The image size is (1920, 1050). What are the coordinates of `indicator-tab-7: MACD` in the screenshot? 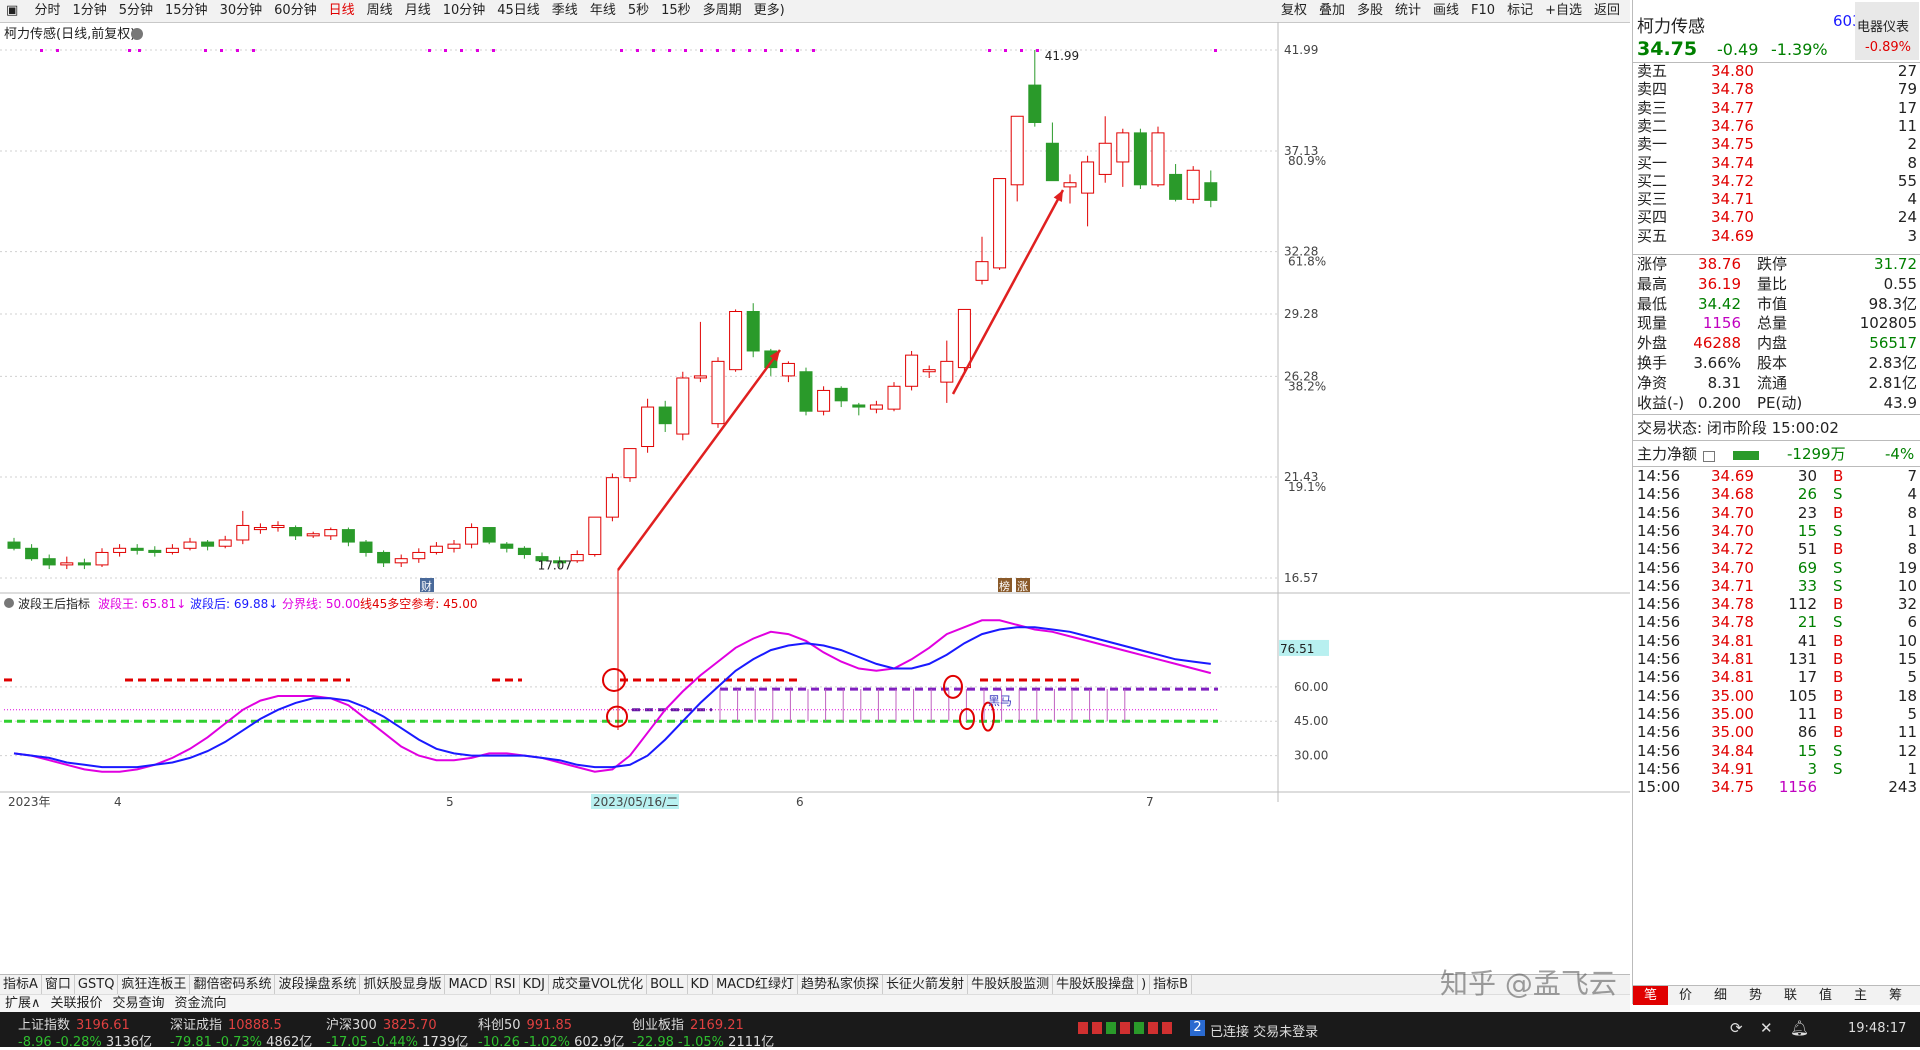 It's located at (468, 985).